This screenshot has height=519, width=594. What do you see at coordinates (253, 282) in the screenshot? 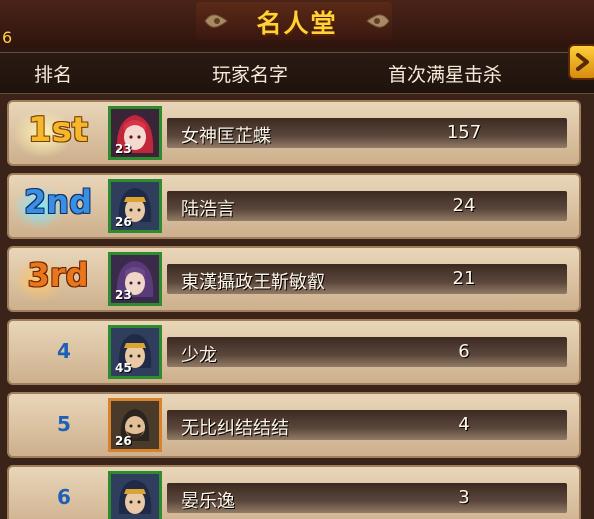
I see `player-name: 東漢攝政王靳敏叡` at bounding box center [253, 282].